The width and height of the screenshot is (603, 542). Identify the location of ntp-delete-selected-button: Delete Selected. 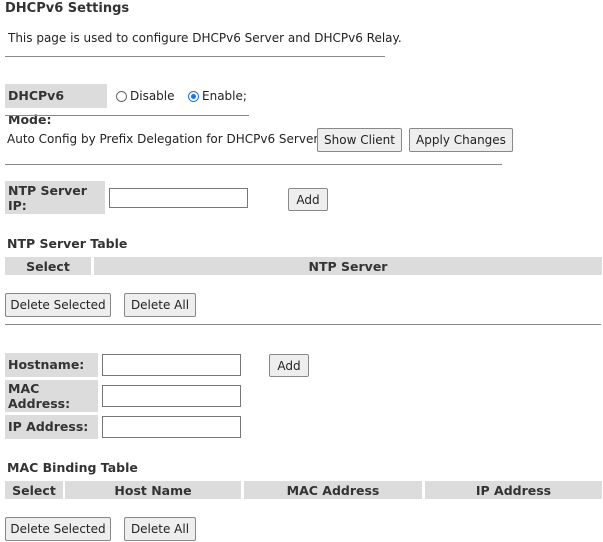
(58, 305).